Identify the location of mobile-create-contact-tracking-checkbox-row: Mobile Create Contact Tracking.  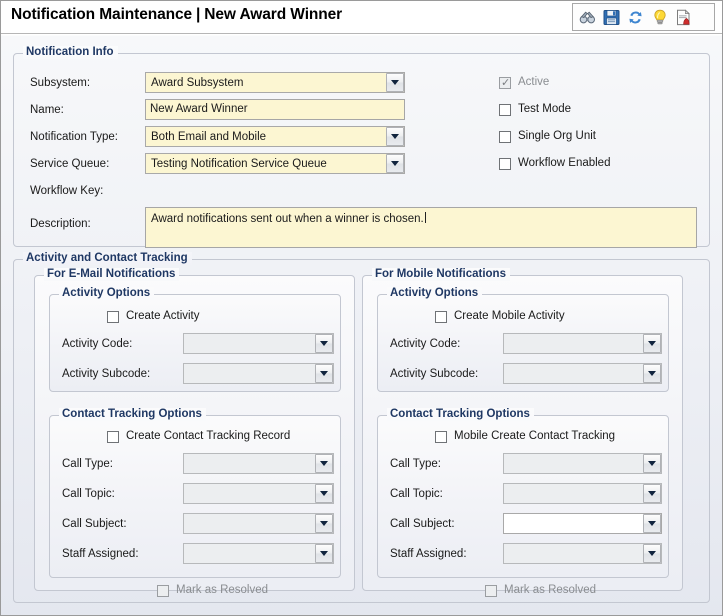
(525, 436).